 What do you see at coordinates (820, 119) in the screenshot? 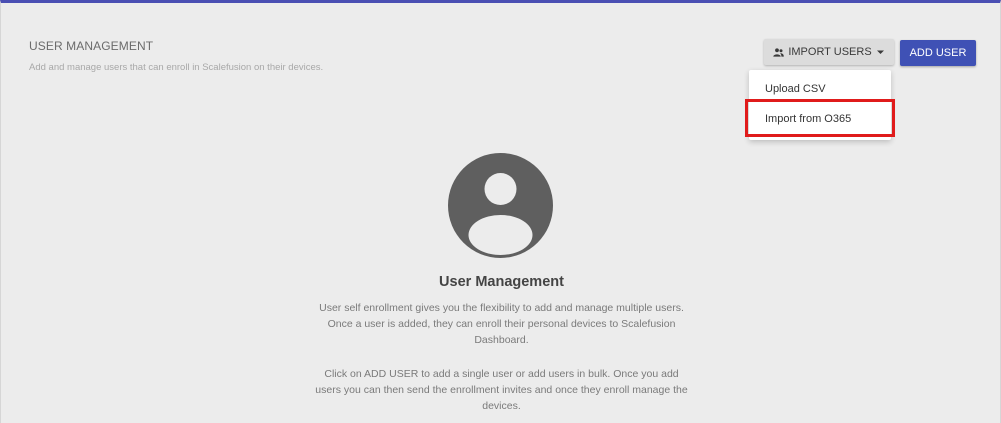
I see `menu-item-import-o365: Import from O365` at bounding box center [820, 119].